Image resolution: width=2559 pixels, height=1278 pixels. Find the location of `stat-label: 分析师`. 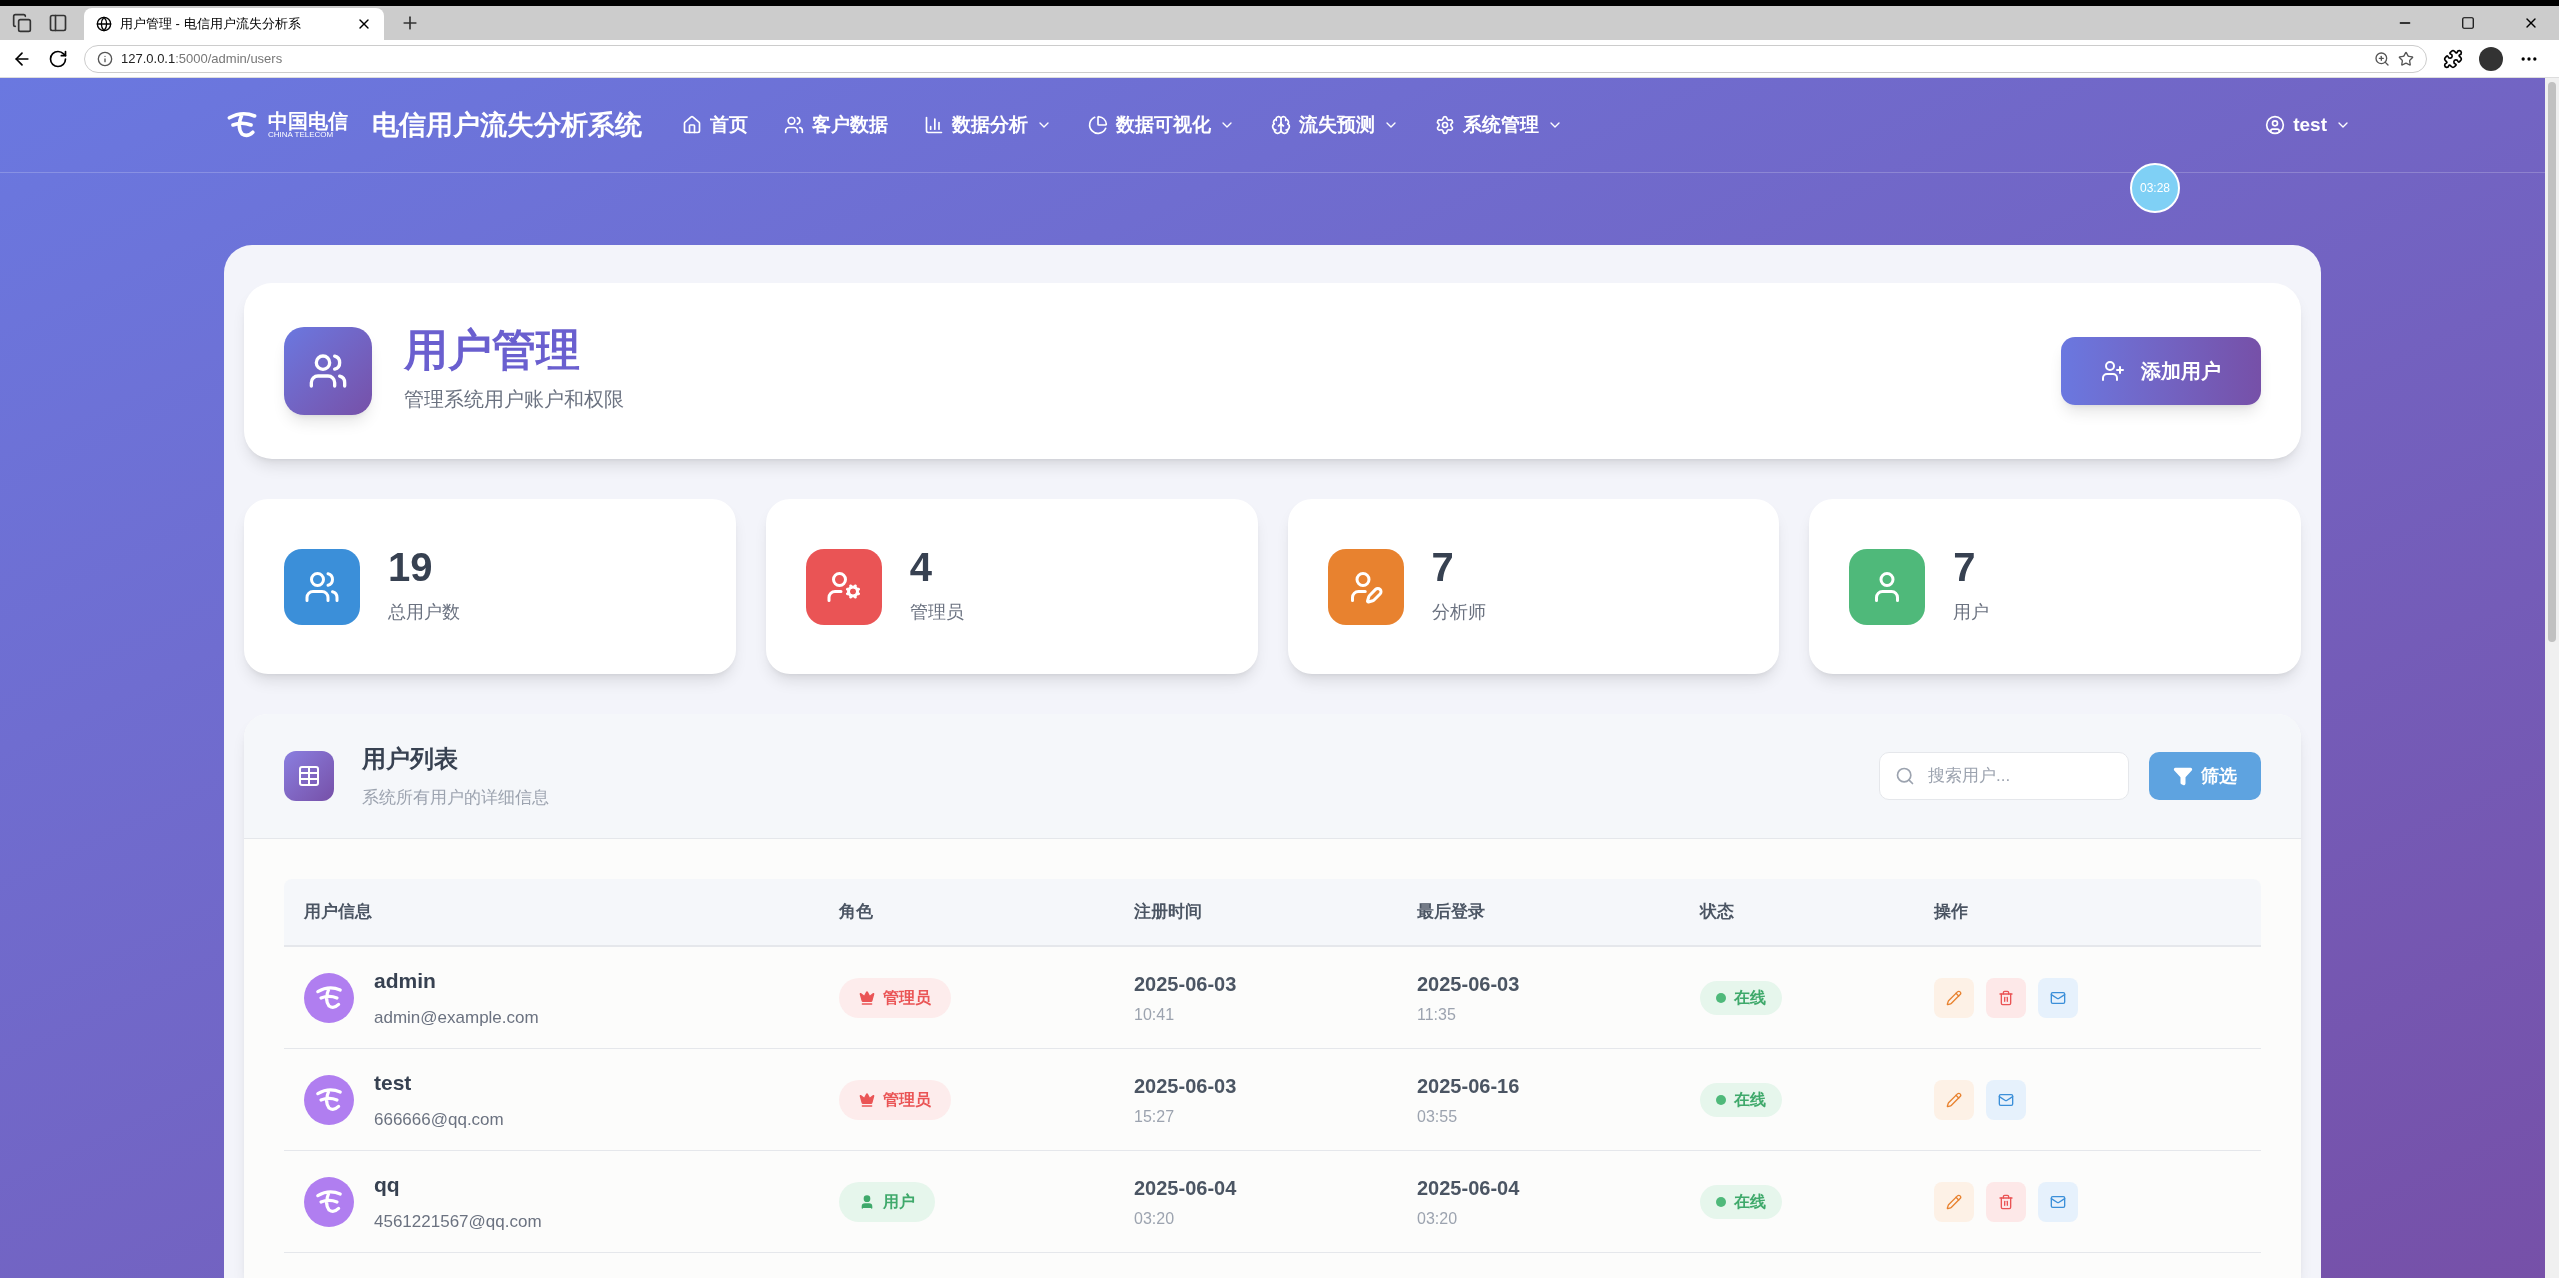

stat-label: 分析师 is located at coordinates (1458, 612).